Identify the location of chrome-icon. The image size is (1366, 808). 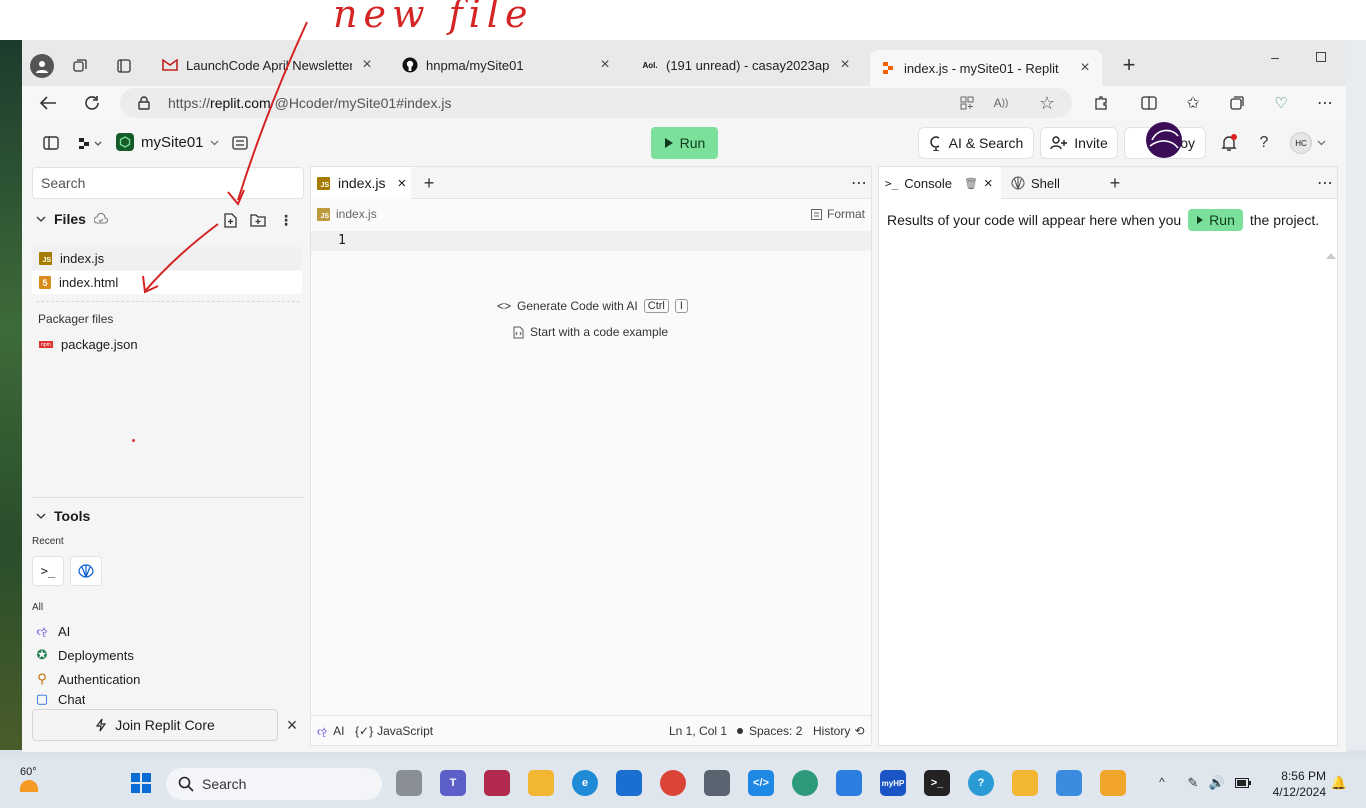
(673, 783).